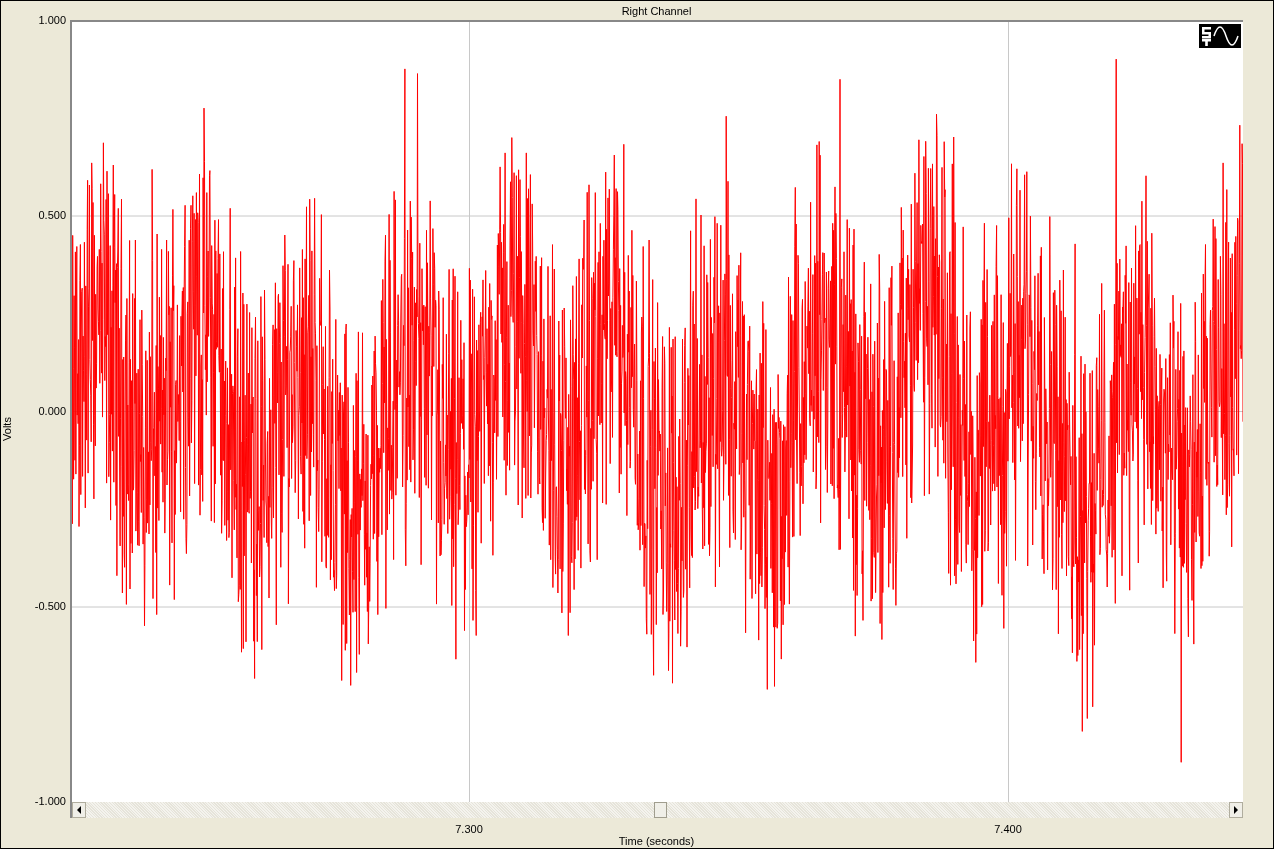 Image resolution: width=1274 pixels, height=849 pixels. What do you see at coordinates (660, 810) in the screenshot?
I see `scrollbar-thumb` at bounding box center [660, 810].